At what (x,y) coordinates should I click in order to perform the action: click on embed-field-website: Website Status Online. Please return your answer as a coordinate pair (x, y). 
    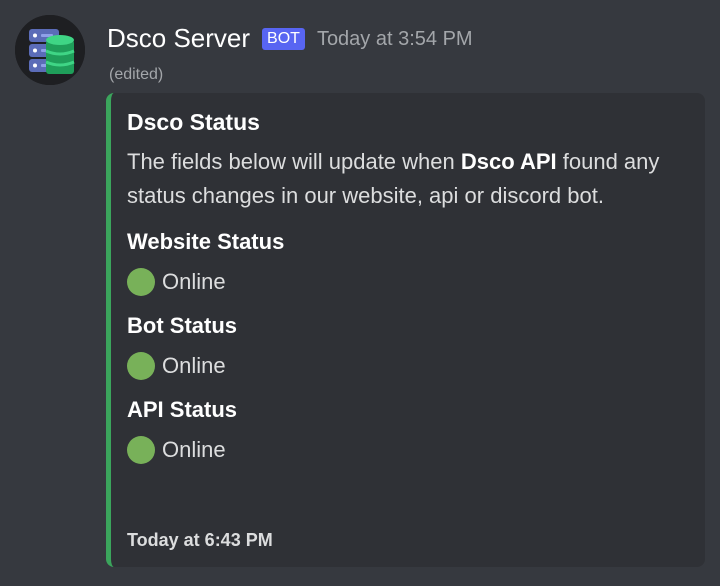
    Looking at the image, I should click on (416, 262).